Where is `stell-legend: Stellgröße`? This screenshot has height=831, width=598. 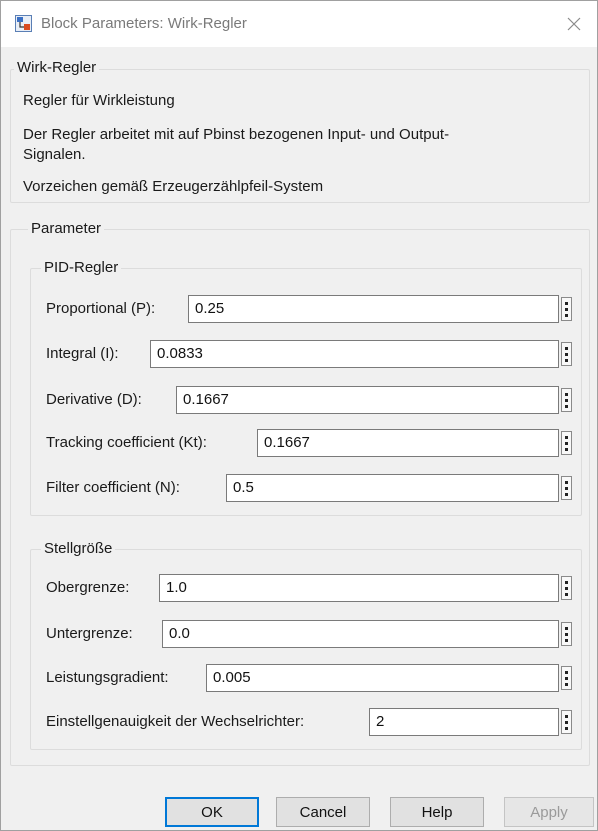 stell-legend: Stellgröße is located at coordinates (78, 549).